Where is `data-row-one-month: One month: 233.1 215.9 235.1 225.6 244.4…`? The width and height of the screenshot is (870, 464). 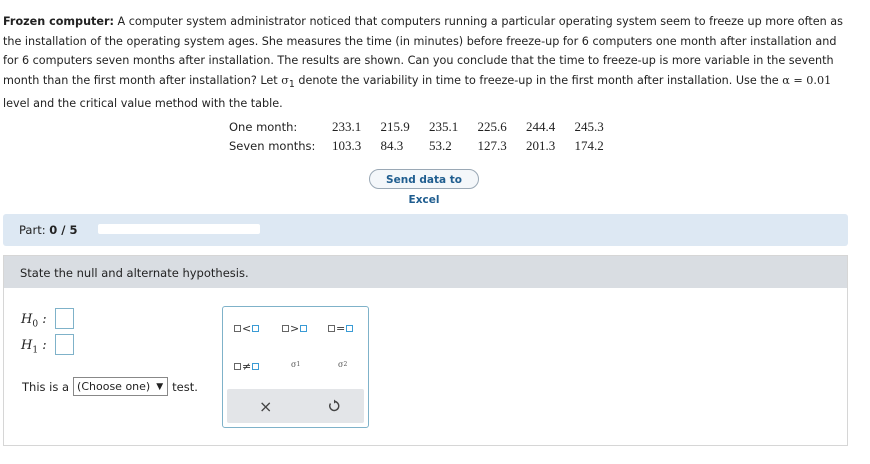
data-row-one-month: One month: 233.1 215.9 235.1 225.6 244.4… is located at coordinates (426, 126).